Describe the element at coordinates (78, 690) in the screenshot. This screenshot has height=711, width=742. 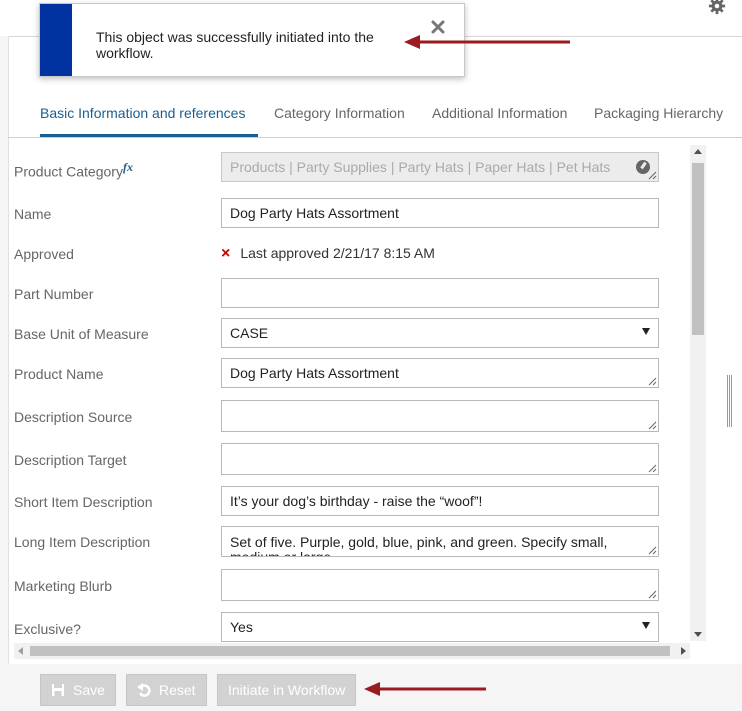
I see `save-button: Save` at that location.